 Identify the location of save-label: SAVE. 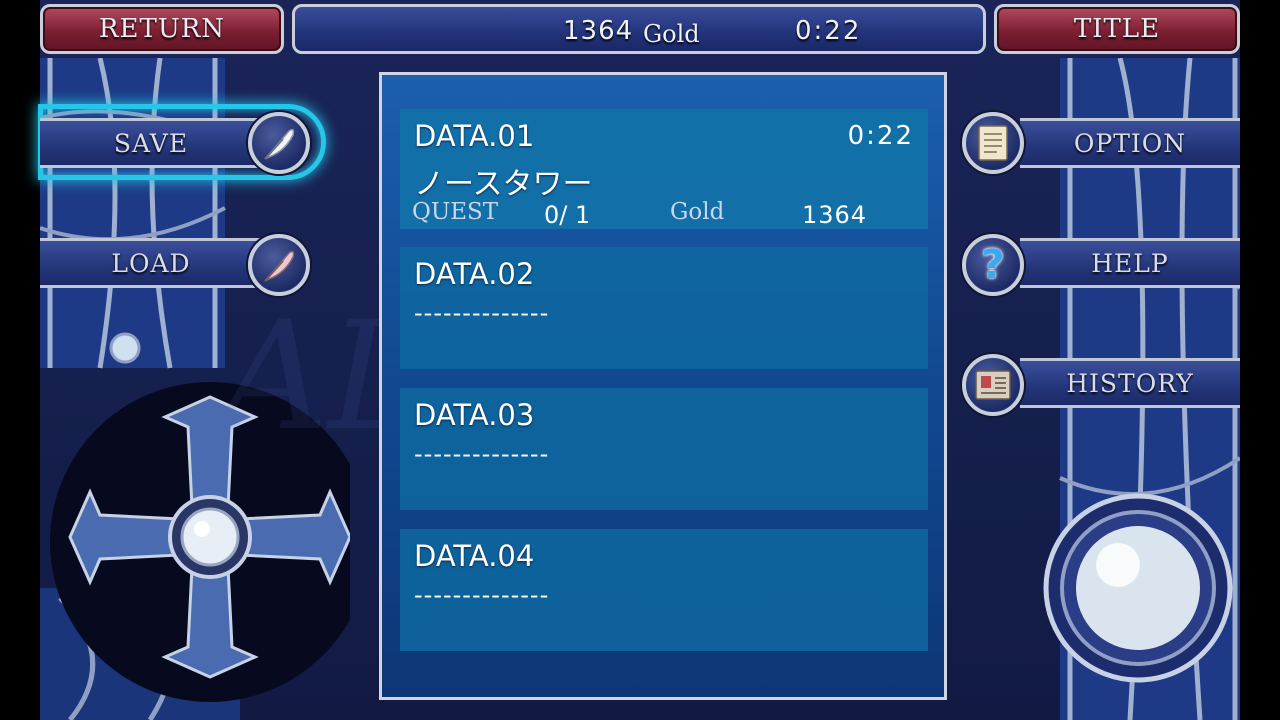
(151, 143).